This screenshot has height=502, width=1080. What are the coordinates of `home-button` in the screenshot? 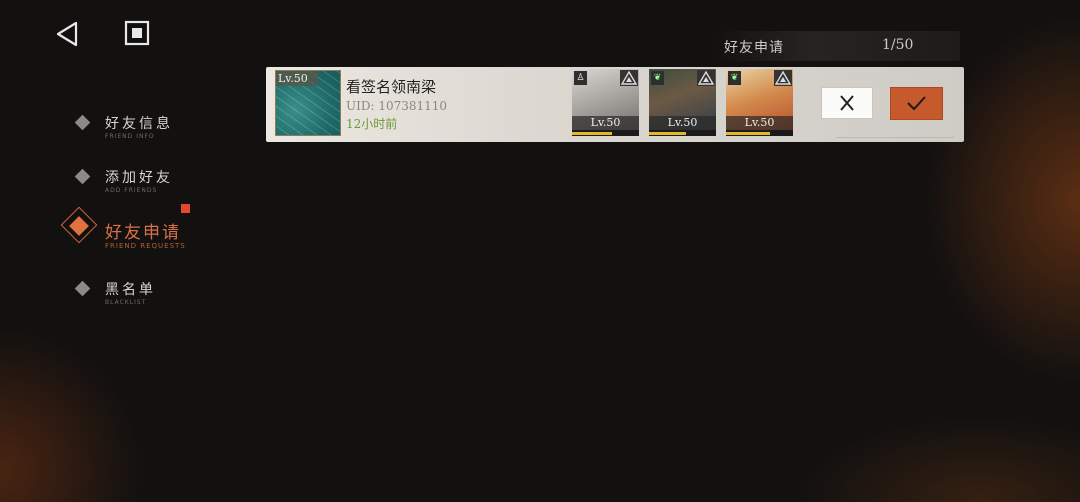 It's located at (137, 33).